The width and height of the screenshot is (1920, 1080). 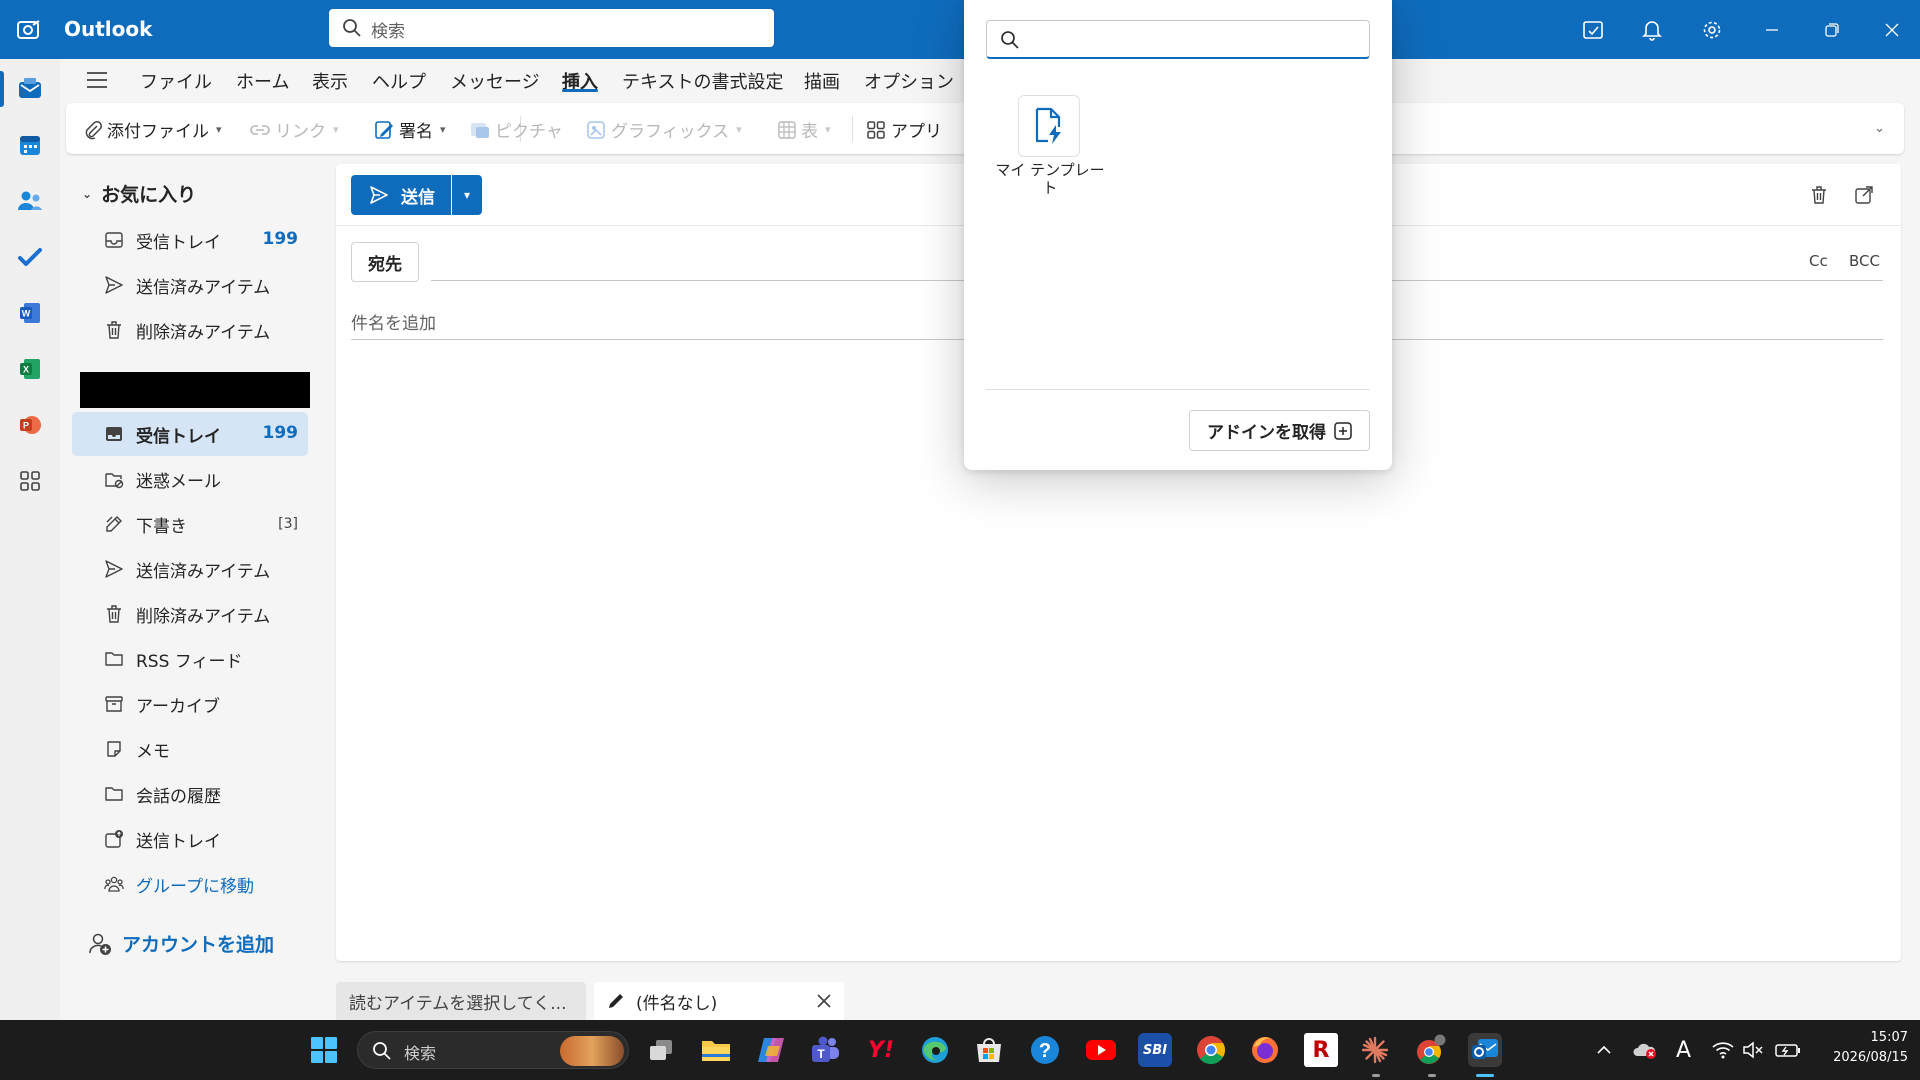 I want to click on signature-button: 署名 ▾, so click(x=410, y=129).